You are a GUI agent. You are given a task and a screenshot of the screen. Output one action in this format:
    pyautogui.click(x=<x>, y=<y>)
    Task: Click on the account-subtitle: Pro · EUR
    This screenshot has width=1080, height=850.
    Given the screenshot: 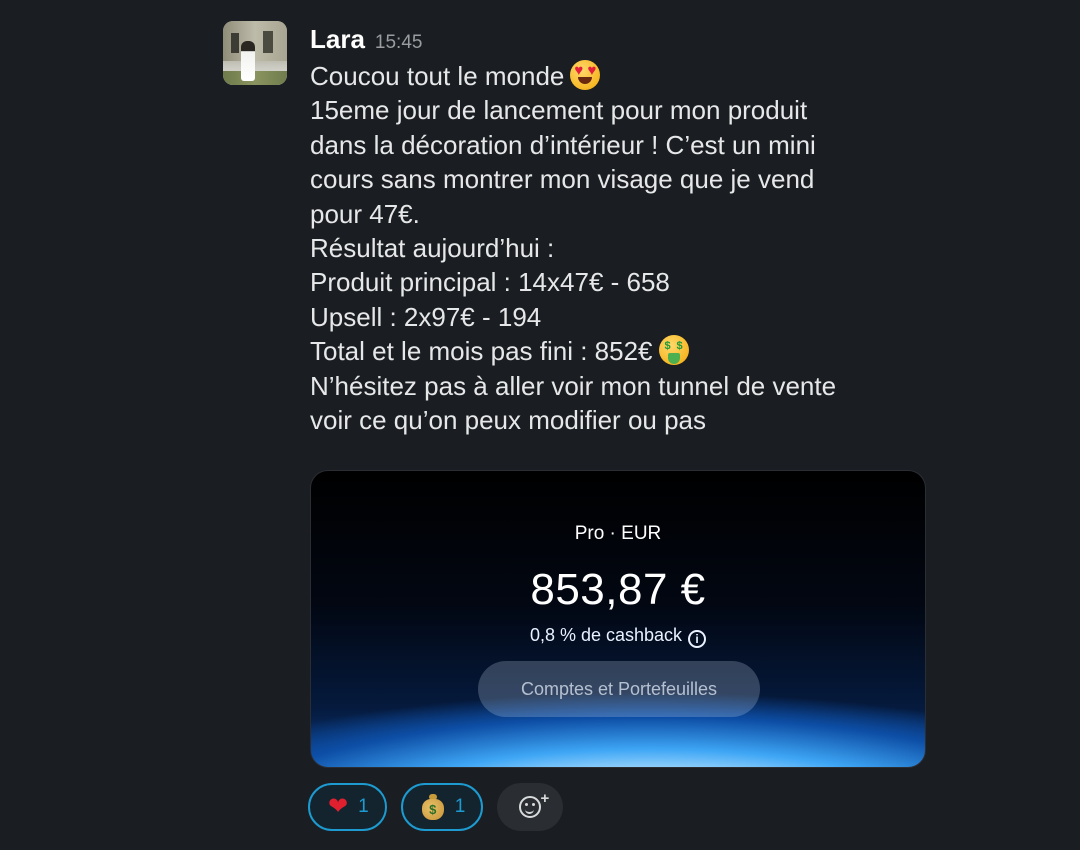 What is the action you would take?
    pyautogui.click(x=618, y=533)
    